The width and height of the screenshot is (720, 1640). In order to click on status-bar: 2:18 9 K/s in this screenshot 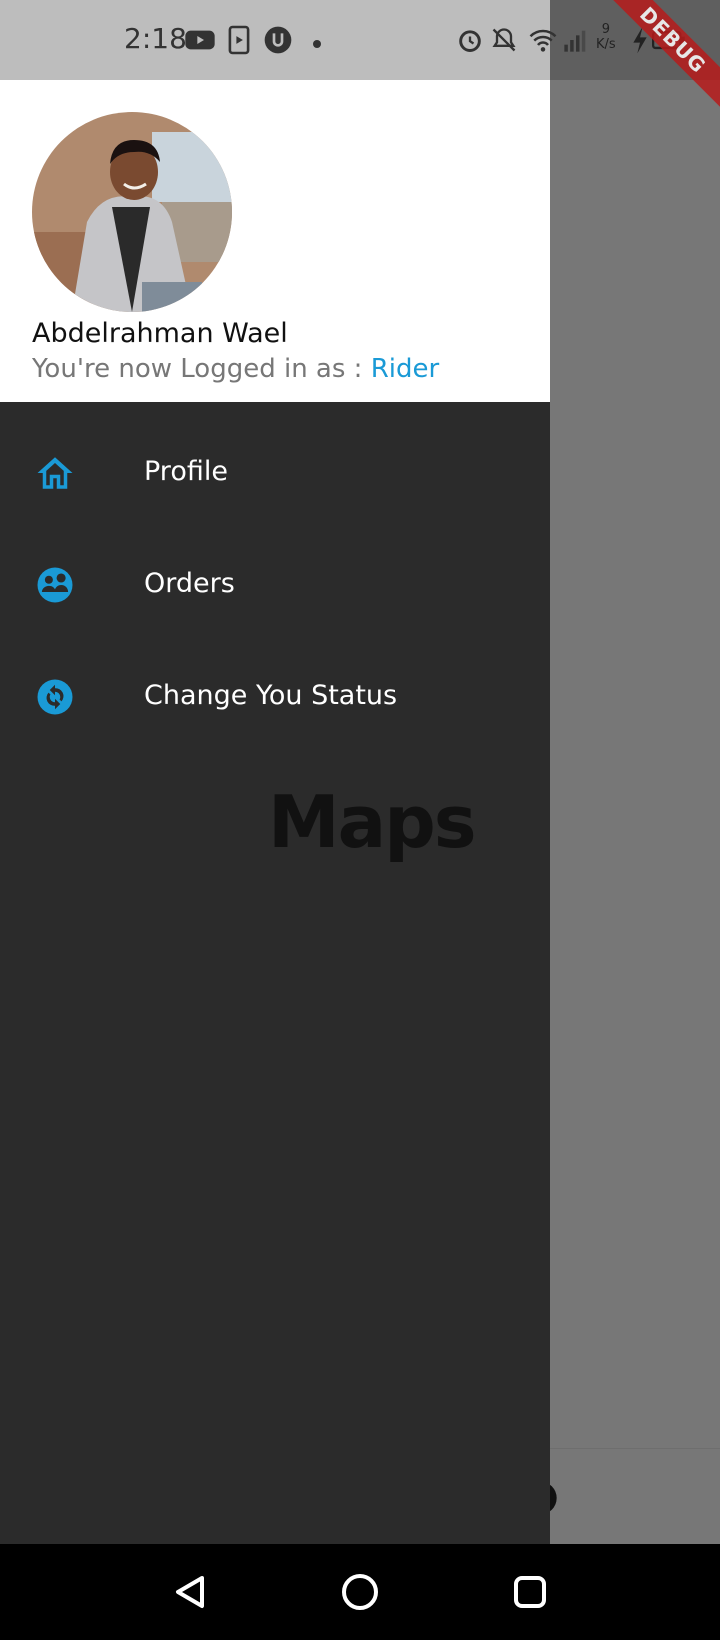, I will do `click(360, 40)`.